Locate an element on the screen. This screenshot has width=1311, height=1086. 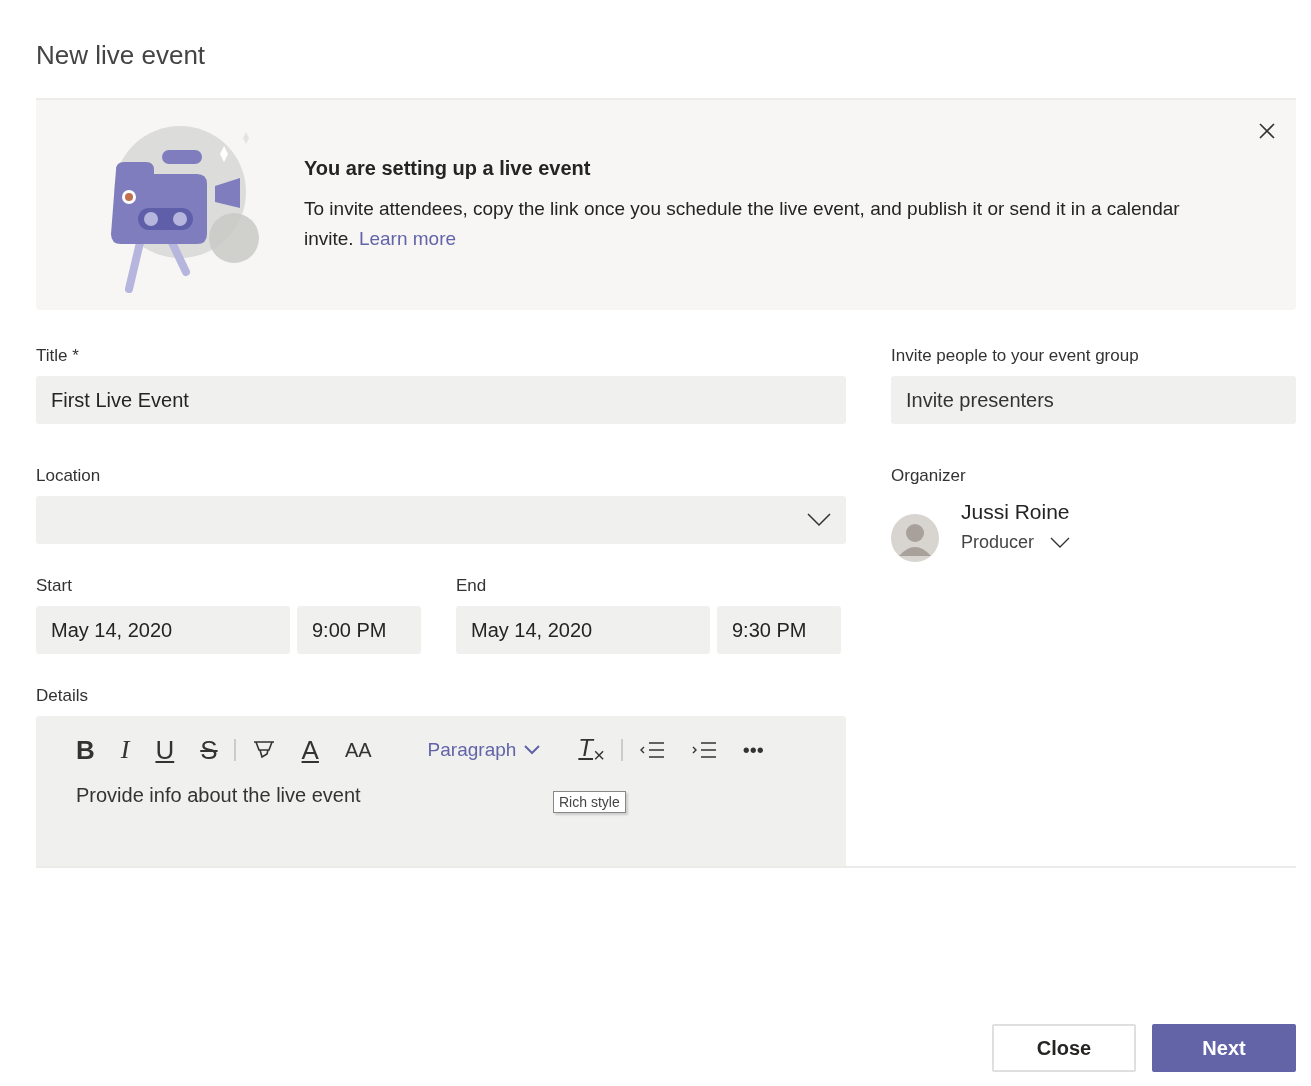
format-button: S is located at coordinates (209, 750).